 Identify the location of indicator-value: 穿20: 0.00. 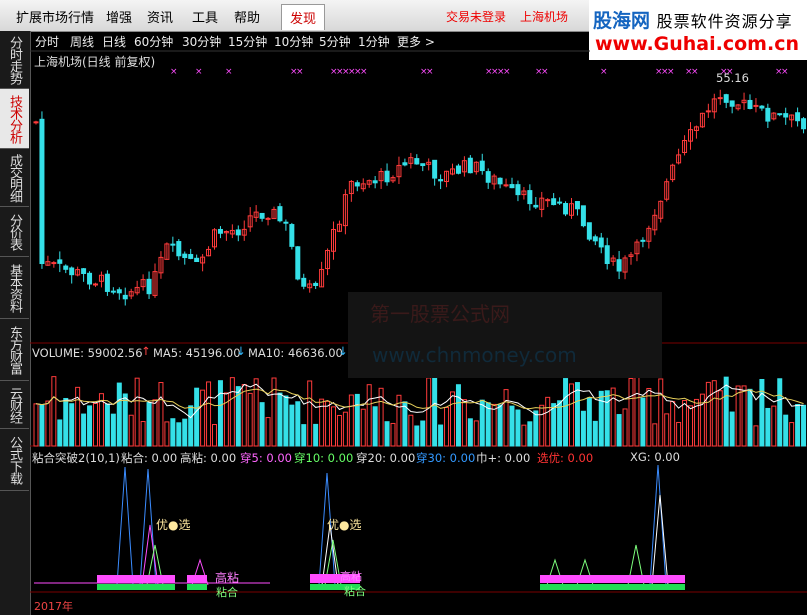
(386, 458).